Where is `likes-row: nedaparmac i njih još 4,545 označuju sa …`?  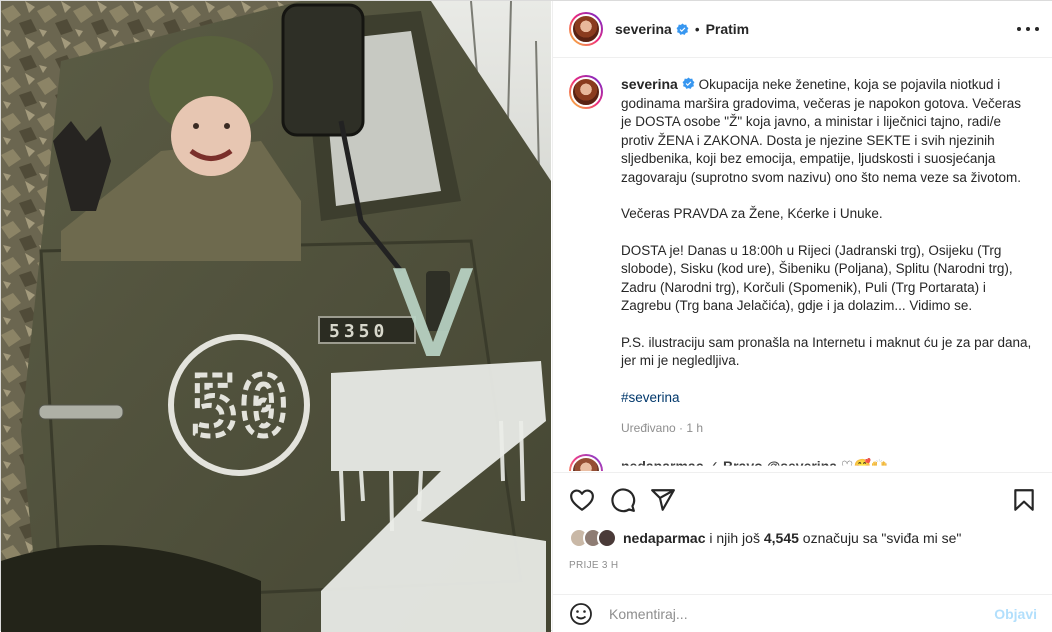 likes-row: nedaparmac i njih još 4,545 označuju sa … is located at coordinates (765, 538).